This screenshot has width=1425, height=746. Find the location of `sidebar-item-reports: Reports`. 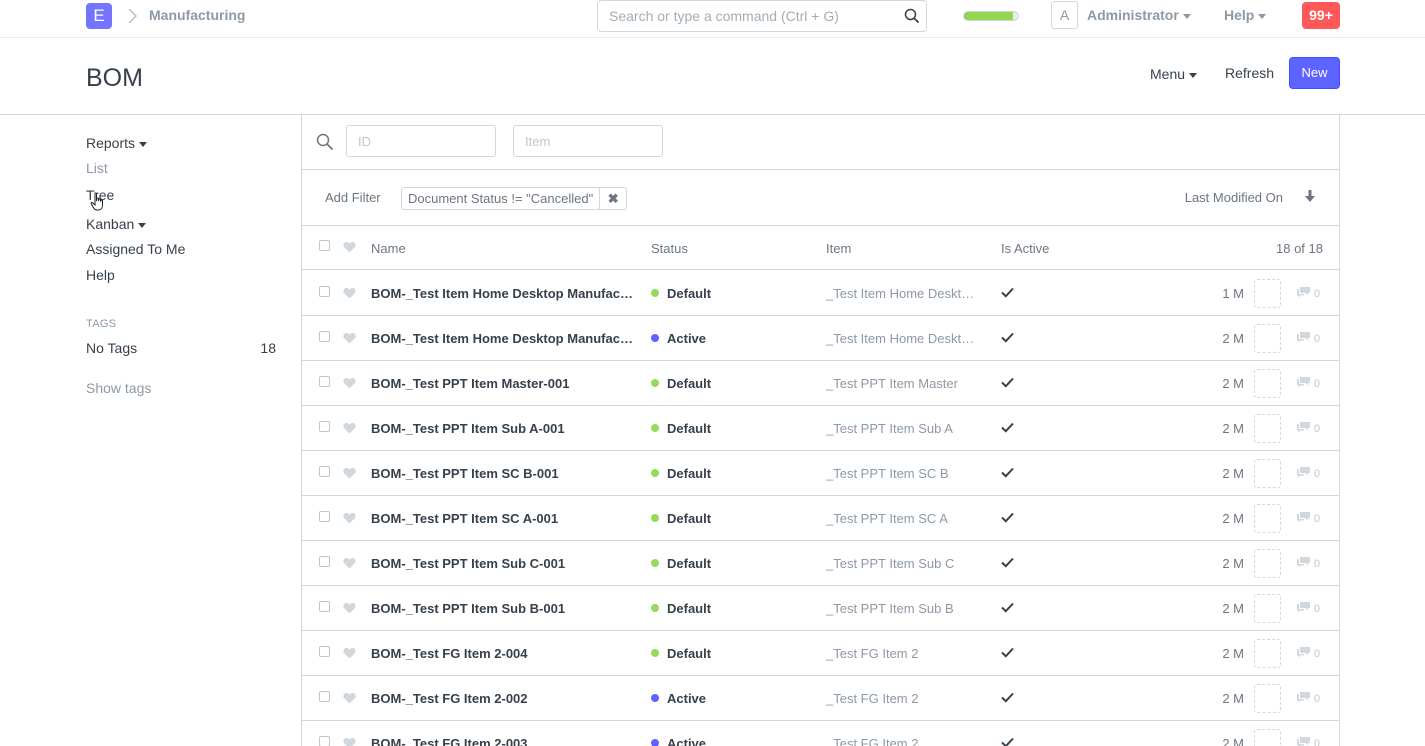

sidebar-item-reports: Reports is located at coordinates (117, 143).